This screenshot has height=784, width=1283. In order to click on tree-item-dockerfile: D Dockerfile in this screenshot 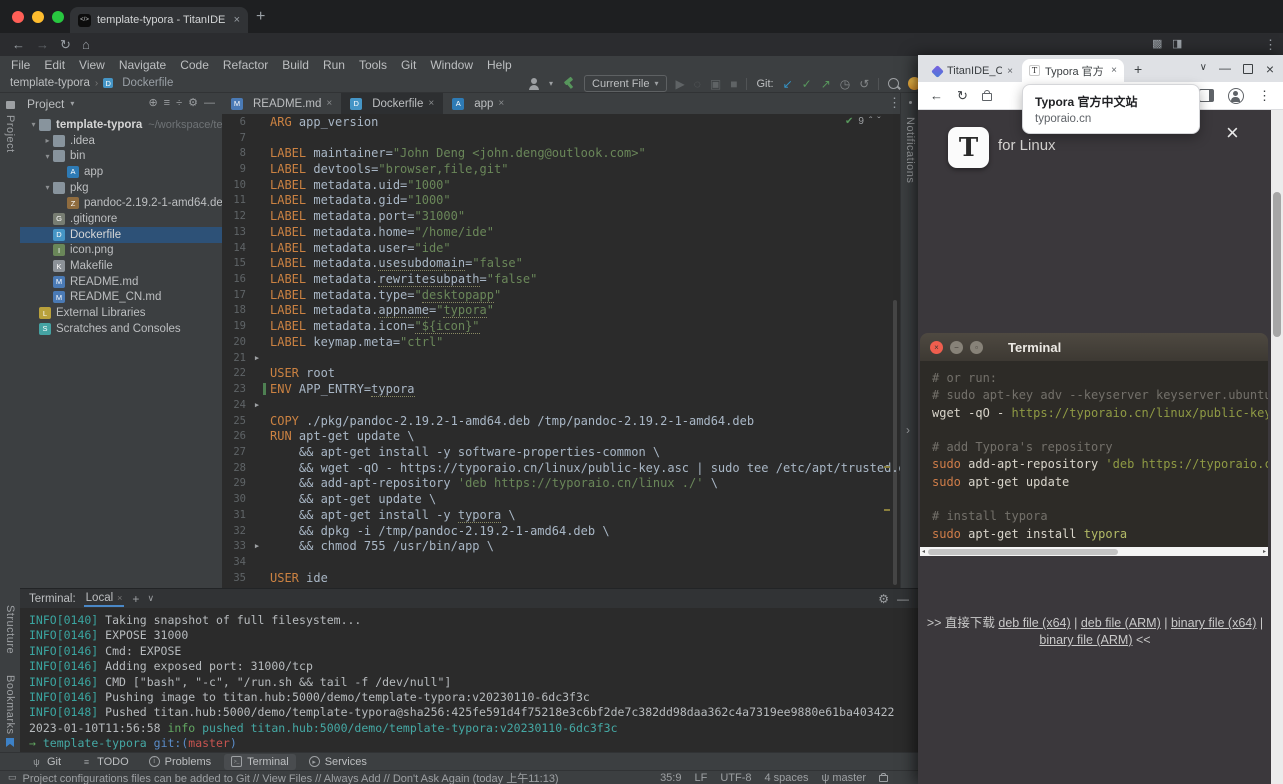, I will do `click(121, 234)`.